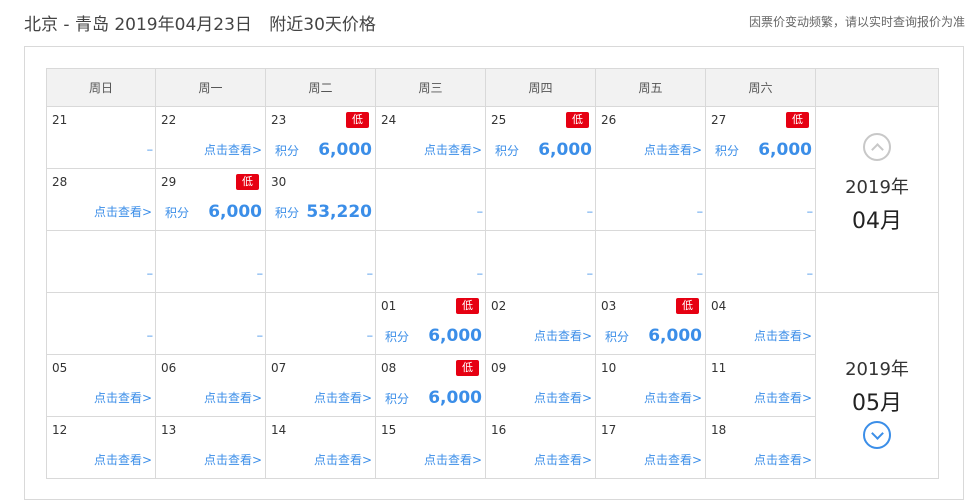 This screenshot has height=502, width=977. I want to click on points-price: 积分 53,220, so click(319, 212).